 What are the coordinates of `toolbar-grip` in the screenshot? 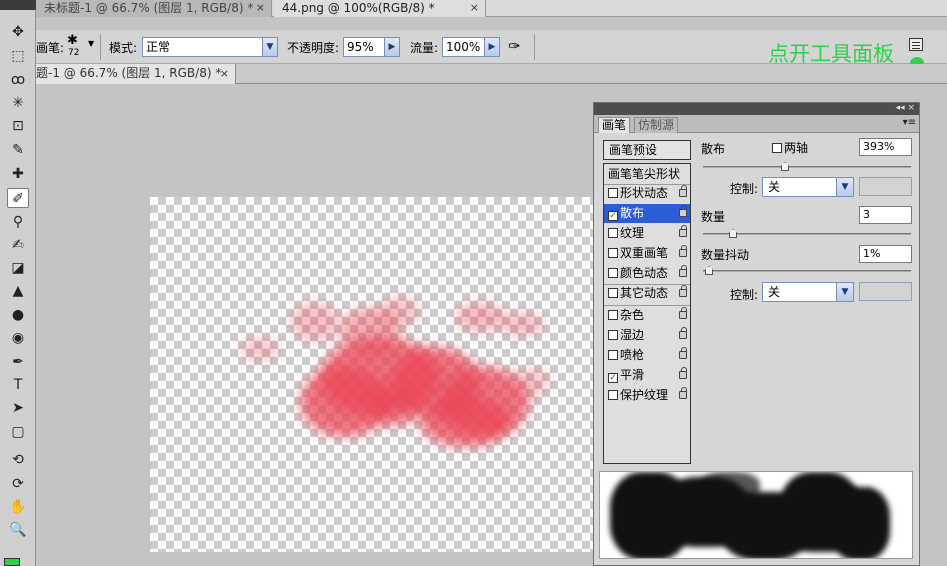 It's located at (18, 5).